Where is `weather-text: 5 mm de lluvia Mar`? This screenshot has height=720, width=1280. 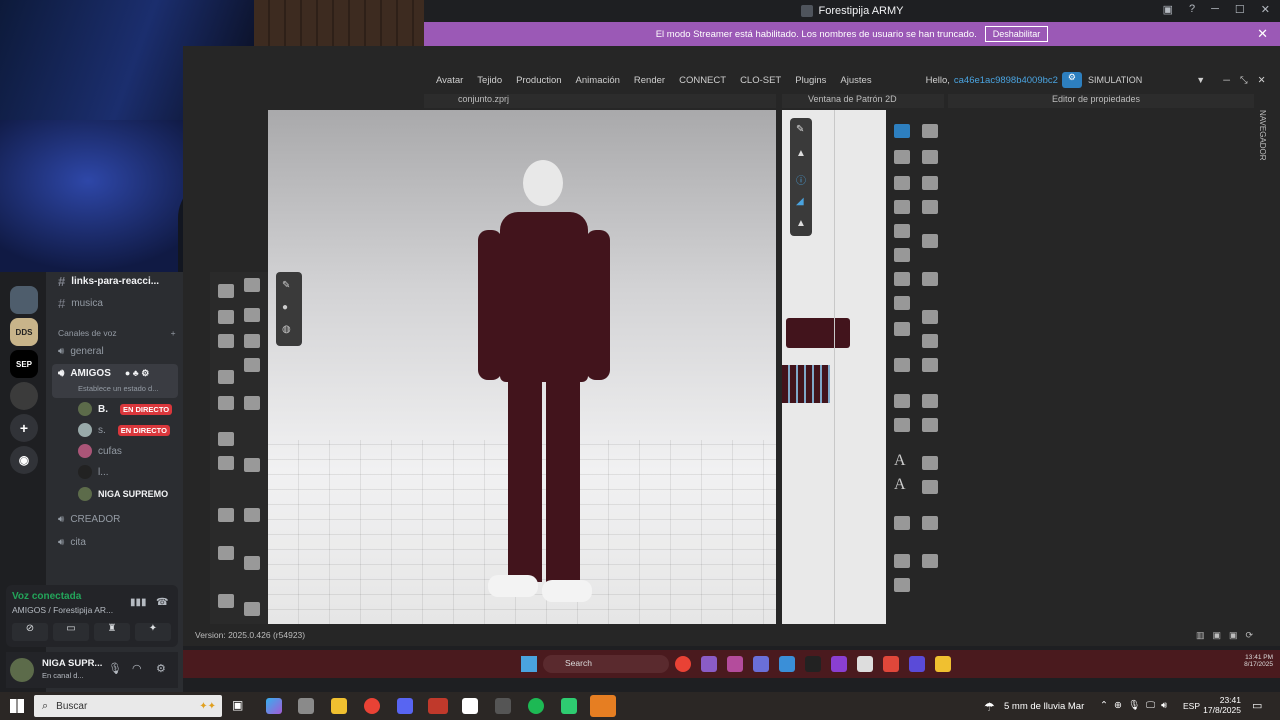 weather-text: 5 mm de lluvia Mar is located at coordinates (1044, 706).